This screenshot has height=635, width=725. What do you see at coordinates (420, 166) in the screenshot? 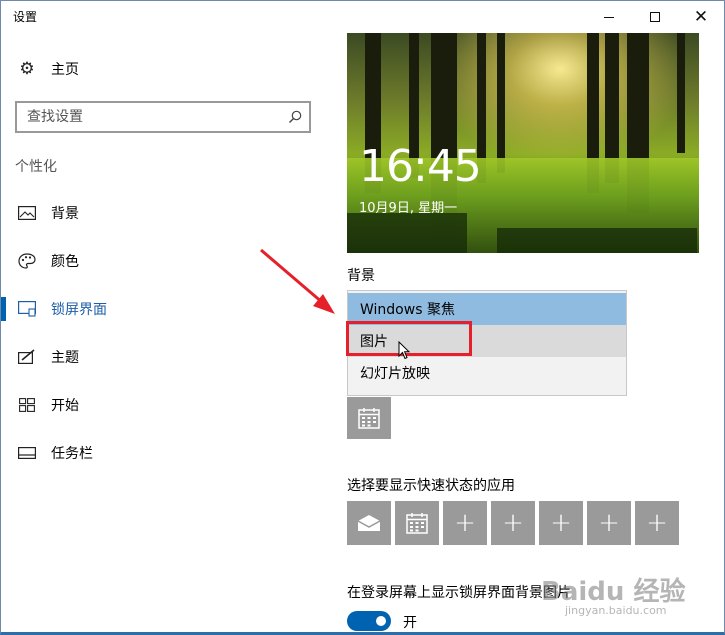
I see `preview-time: 16:45` at bounding box center [420, 166].